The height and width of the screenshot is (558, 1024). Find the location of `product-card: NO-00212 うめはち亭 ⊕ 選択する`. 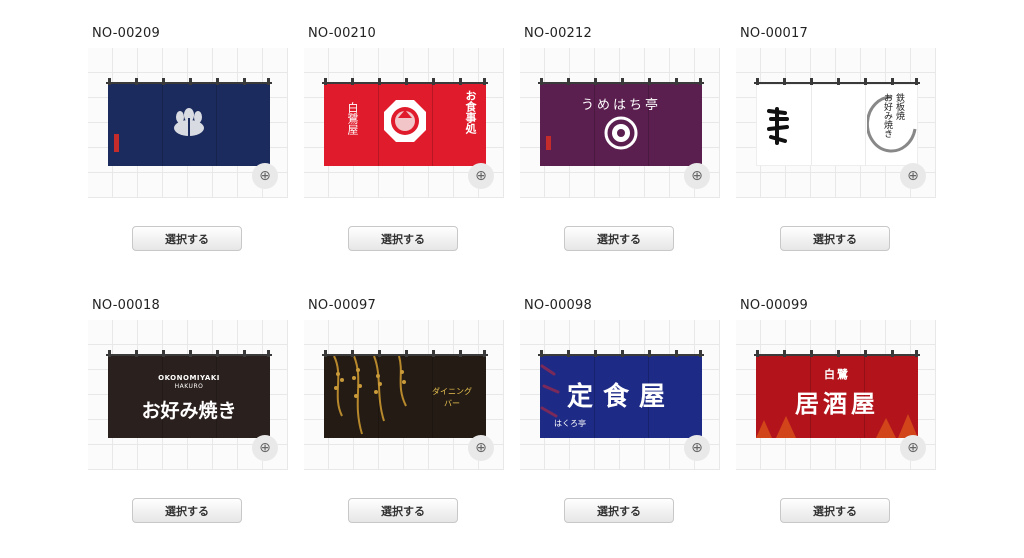

product-card: NO-00212 うめはち亭 ⊕ 選択する is located at coordinates (620, 151).